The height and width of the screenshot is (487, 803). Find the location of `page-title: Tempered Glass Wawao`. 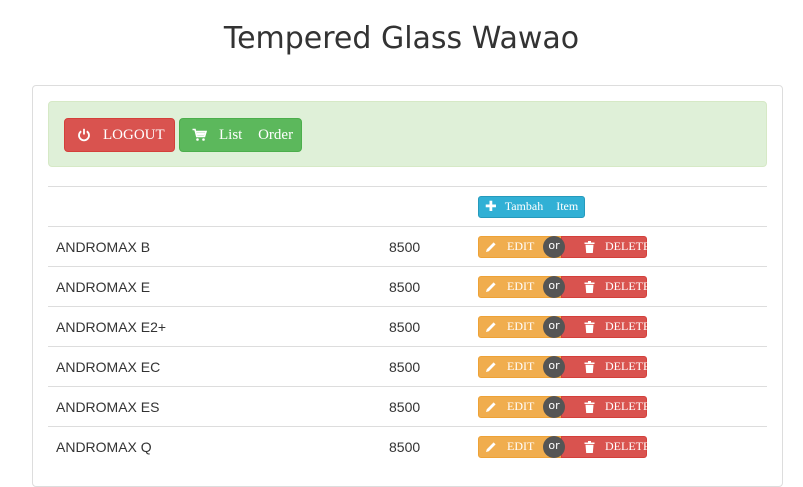

page-title: Tempered Glass Wawao is located at coordinates (401, 38).